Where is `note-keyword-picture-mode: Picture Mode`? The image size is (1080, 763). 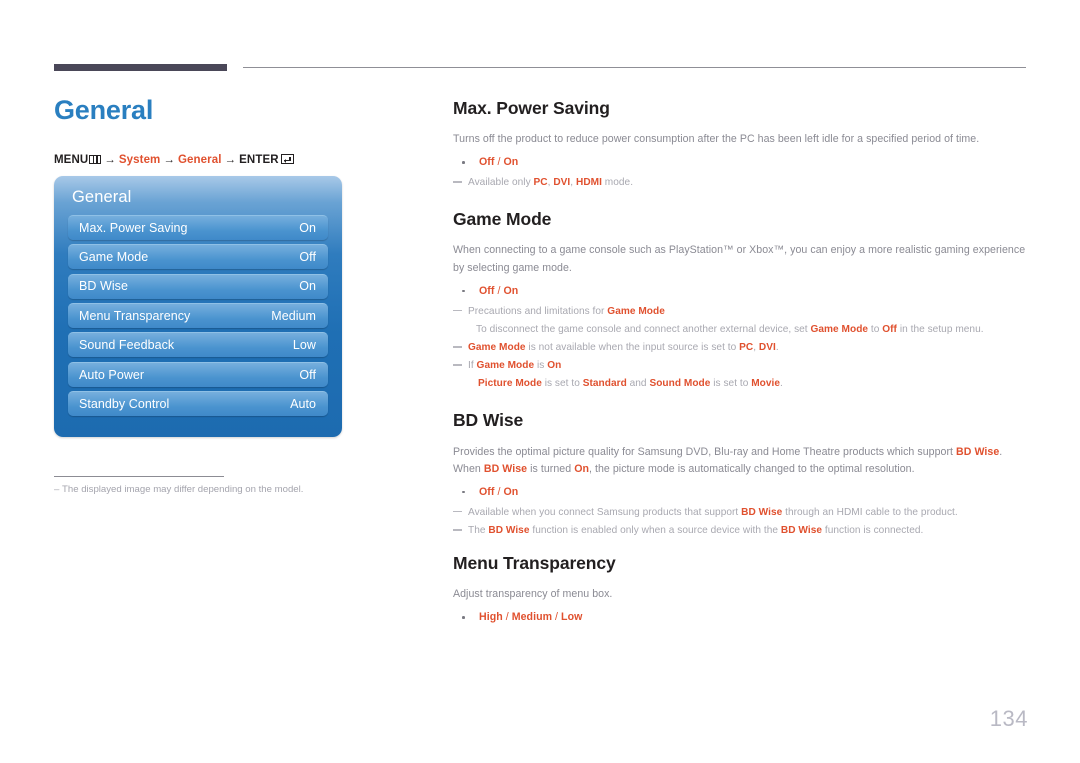 note-keyword-picture-mode: Picture Mode is located at coordinates (510, 384).